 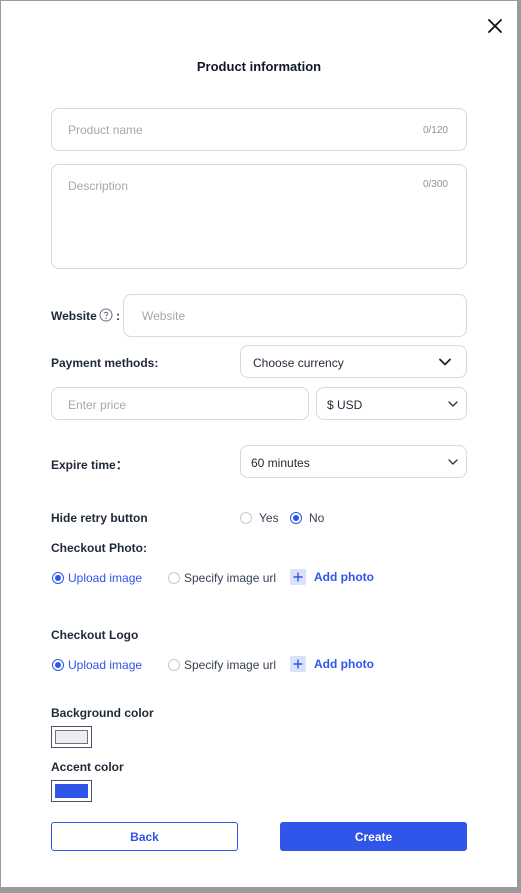 What do you see at coordinates (298, 363) in the screenshot?
I see `currency-select-text: Choose currency` at bounding box center [298, 363].